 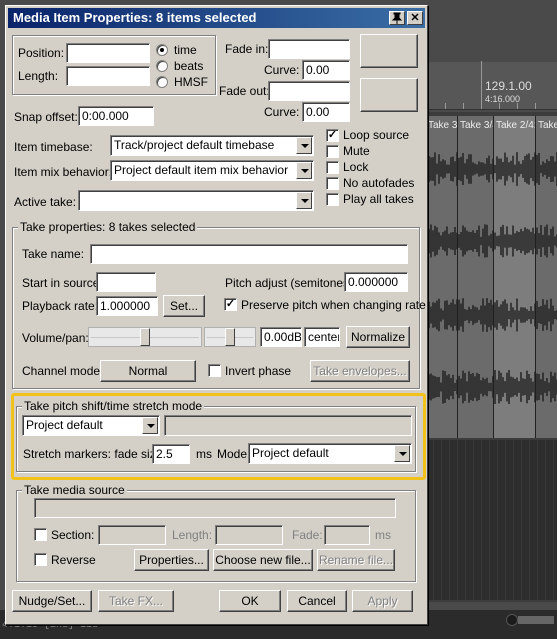 I want to click on mute-label: Mute, so click(x=356, y=151).